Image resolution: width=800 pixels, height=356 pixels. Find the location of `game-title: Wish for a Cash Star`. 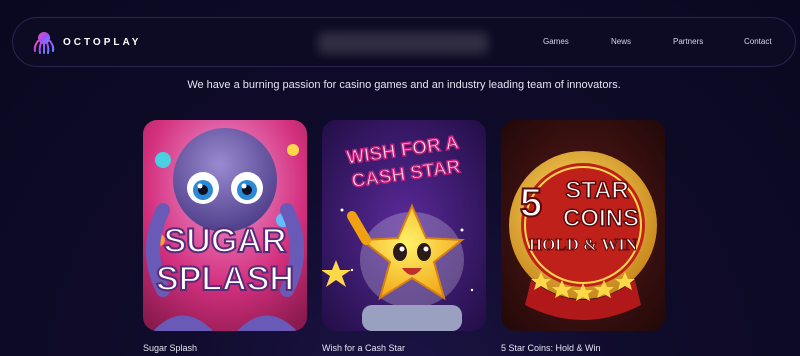

game-title: Wish for a Cash Star is located at coordinates (404, 348).